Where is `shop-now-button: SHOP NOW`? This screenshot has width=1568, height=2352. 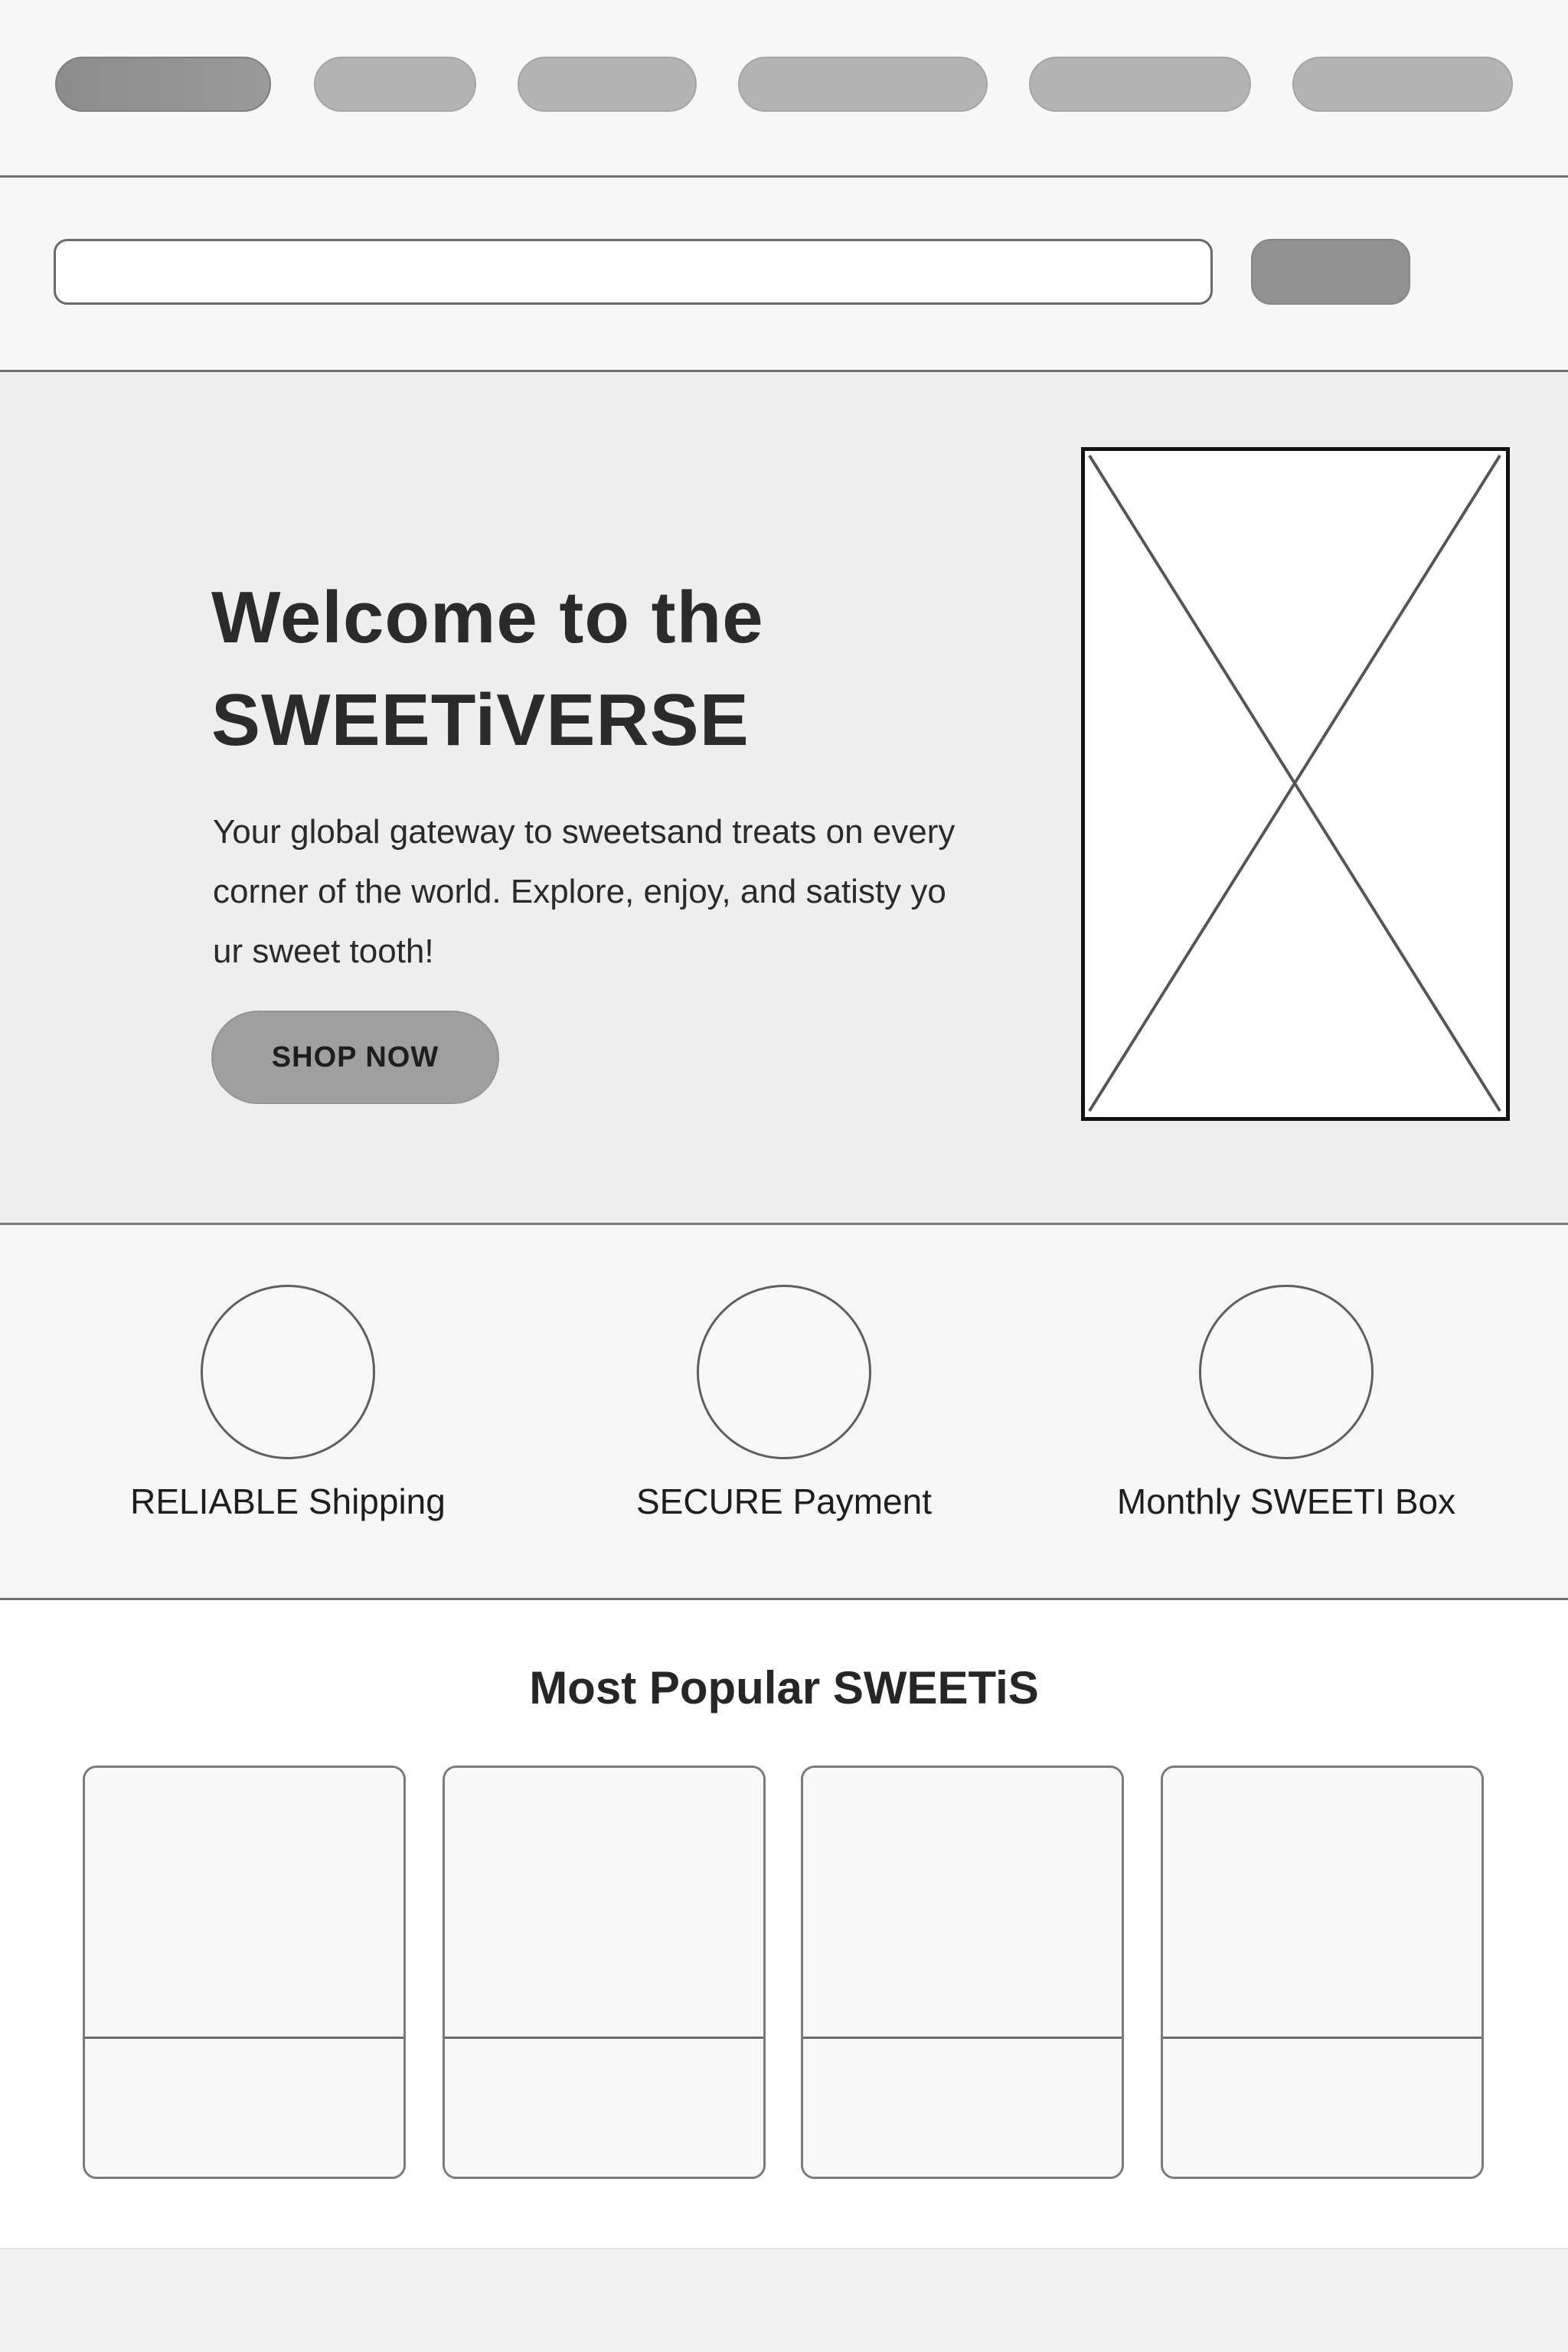 shop-now-button: SHOP NOW is located at coordinates (355, 1057).